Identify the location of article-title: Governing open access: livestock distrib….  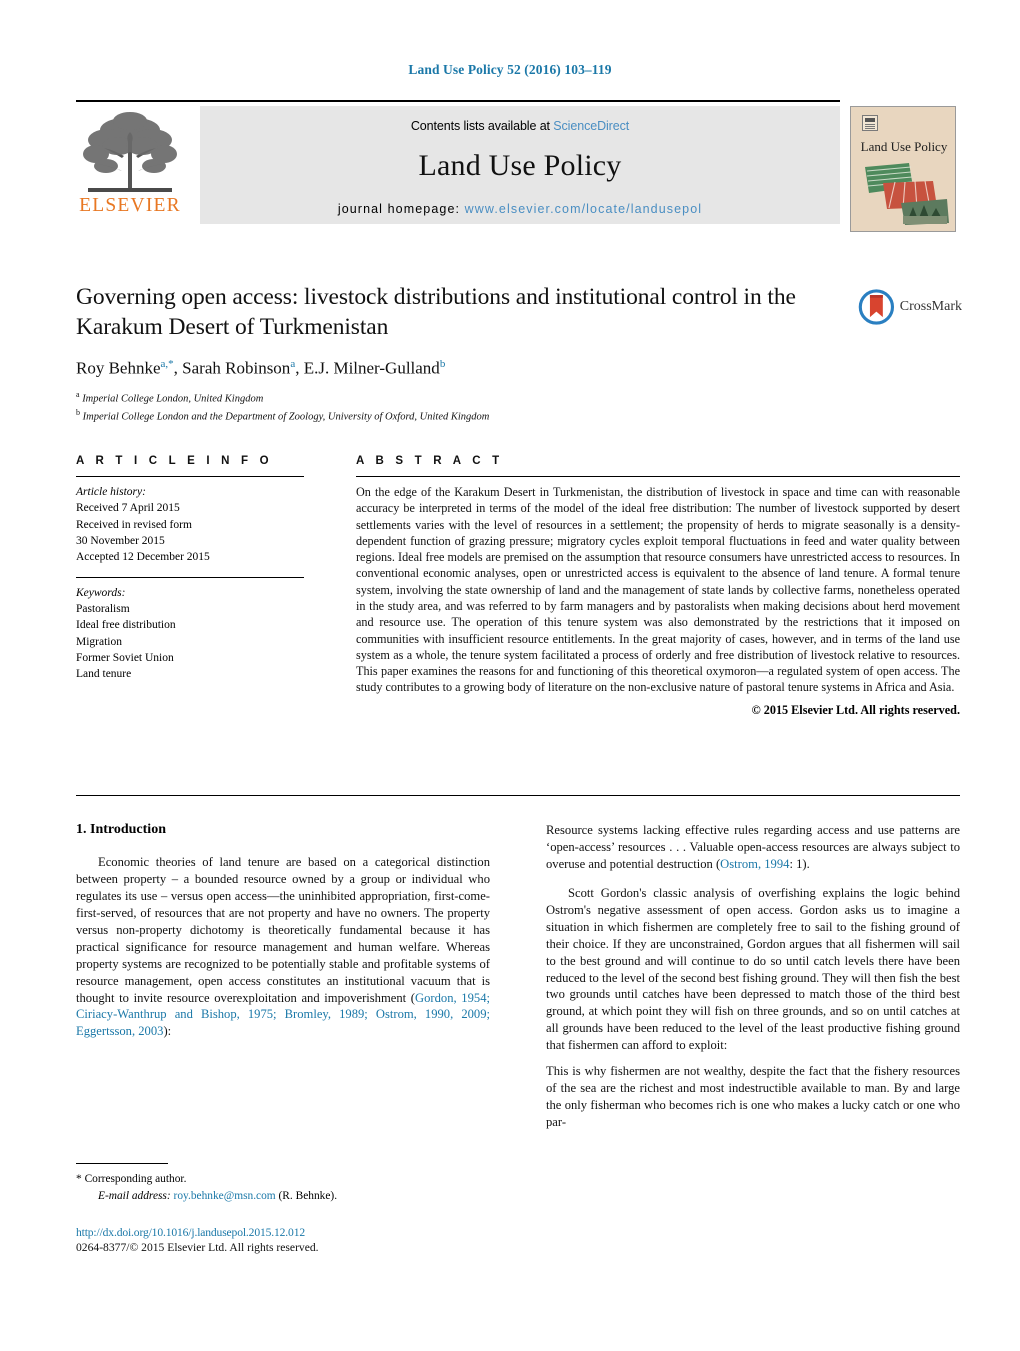
(436, 312).